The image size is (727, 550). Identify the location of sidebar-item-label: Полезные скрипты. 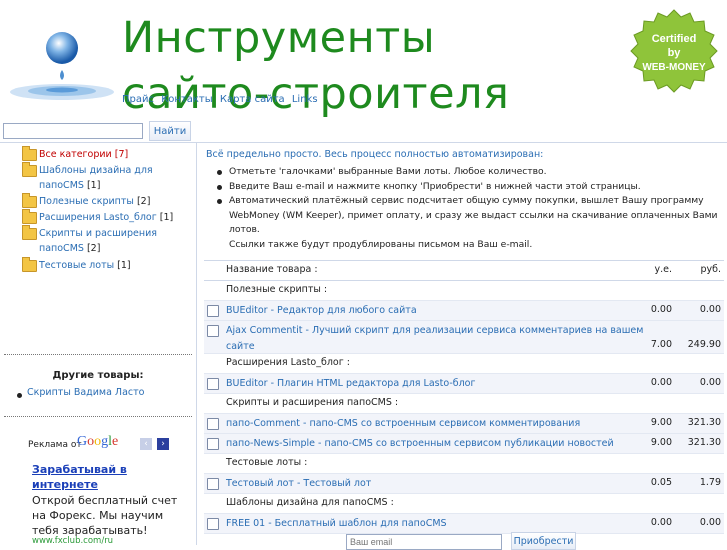
(86, 201).